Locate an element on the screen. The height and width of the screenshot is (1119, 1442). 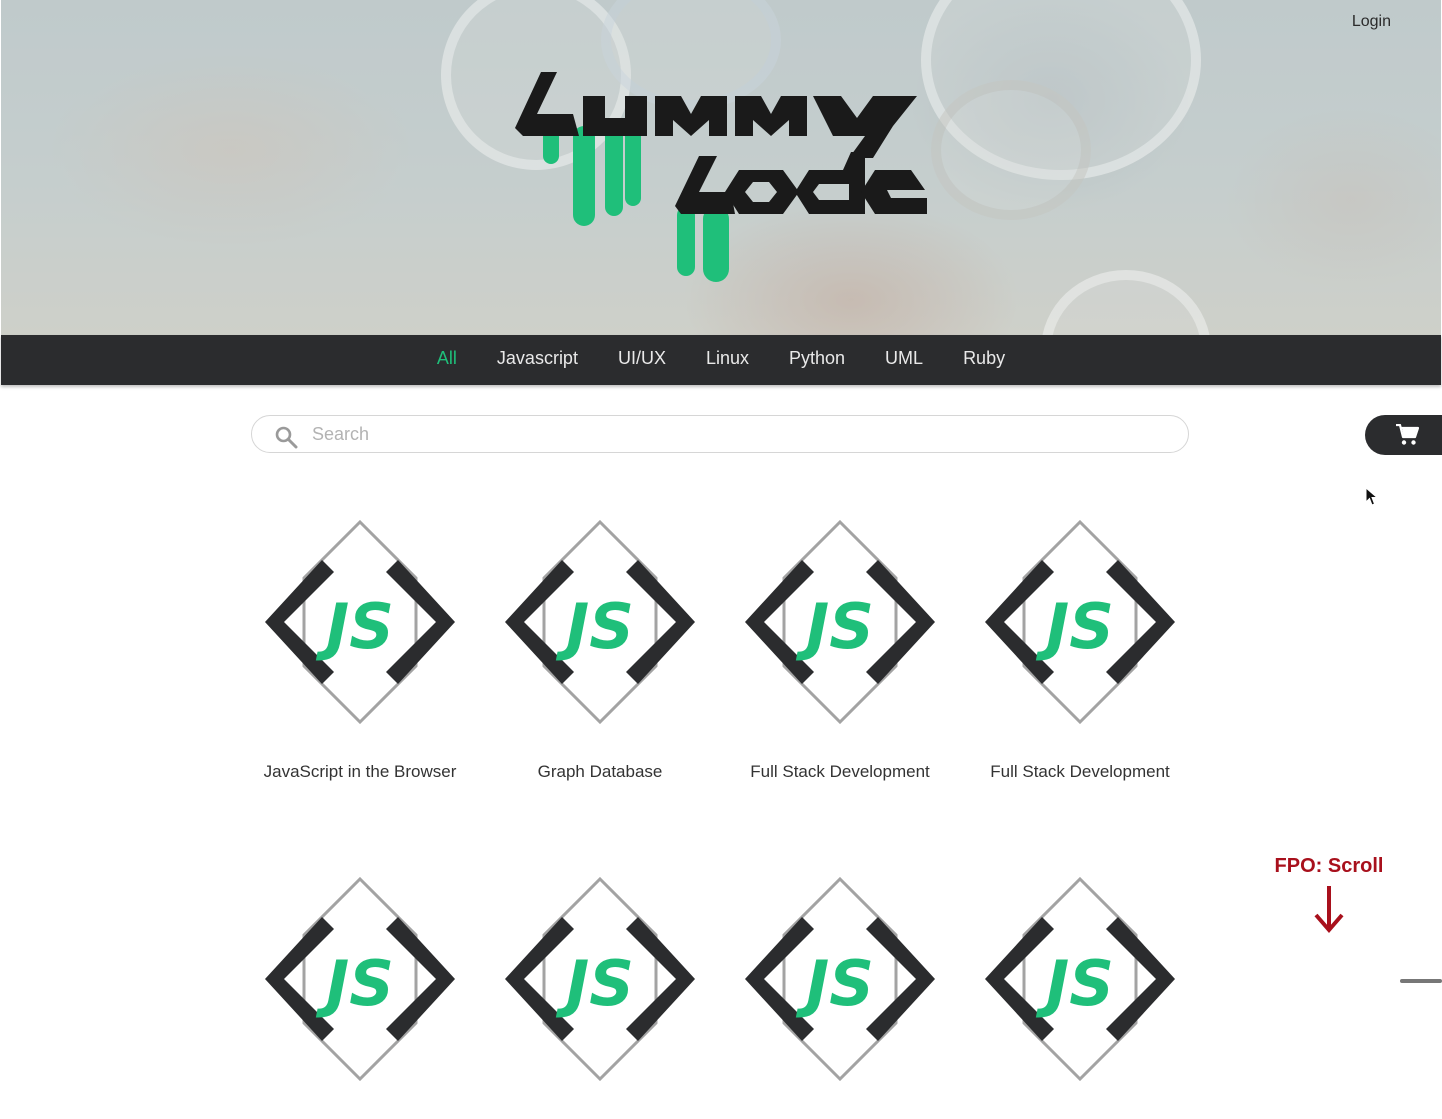
fpo-scroll-label: FPO: Scroll is located at coordinates (1329, 866).